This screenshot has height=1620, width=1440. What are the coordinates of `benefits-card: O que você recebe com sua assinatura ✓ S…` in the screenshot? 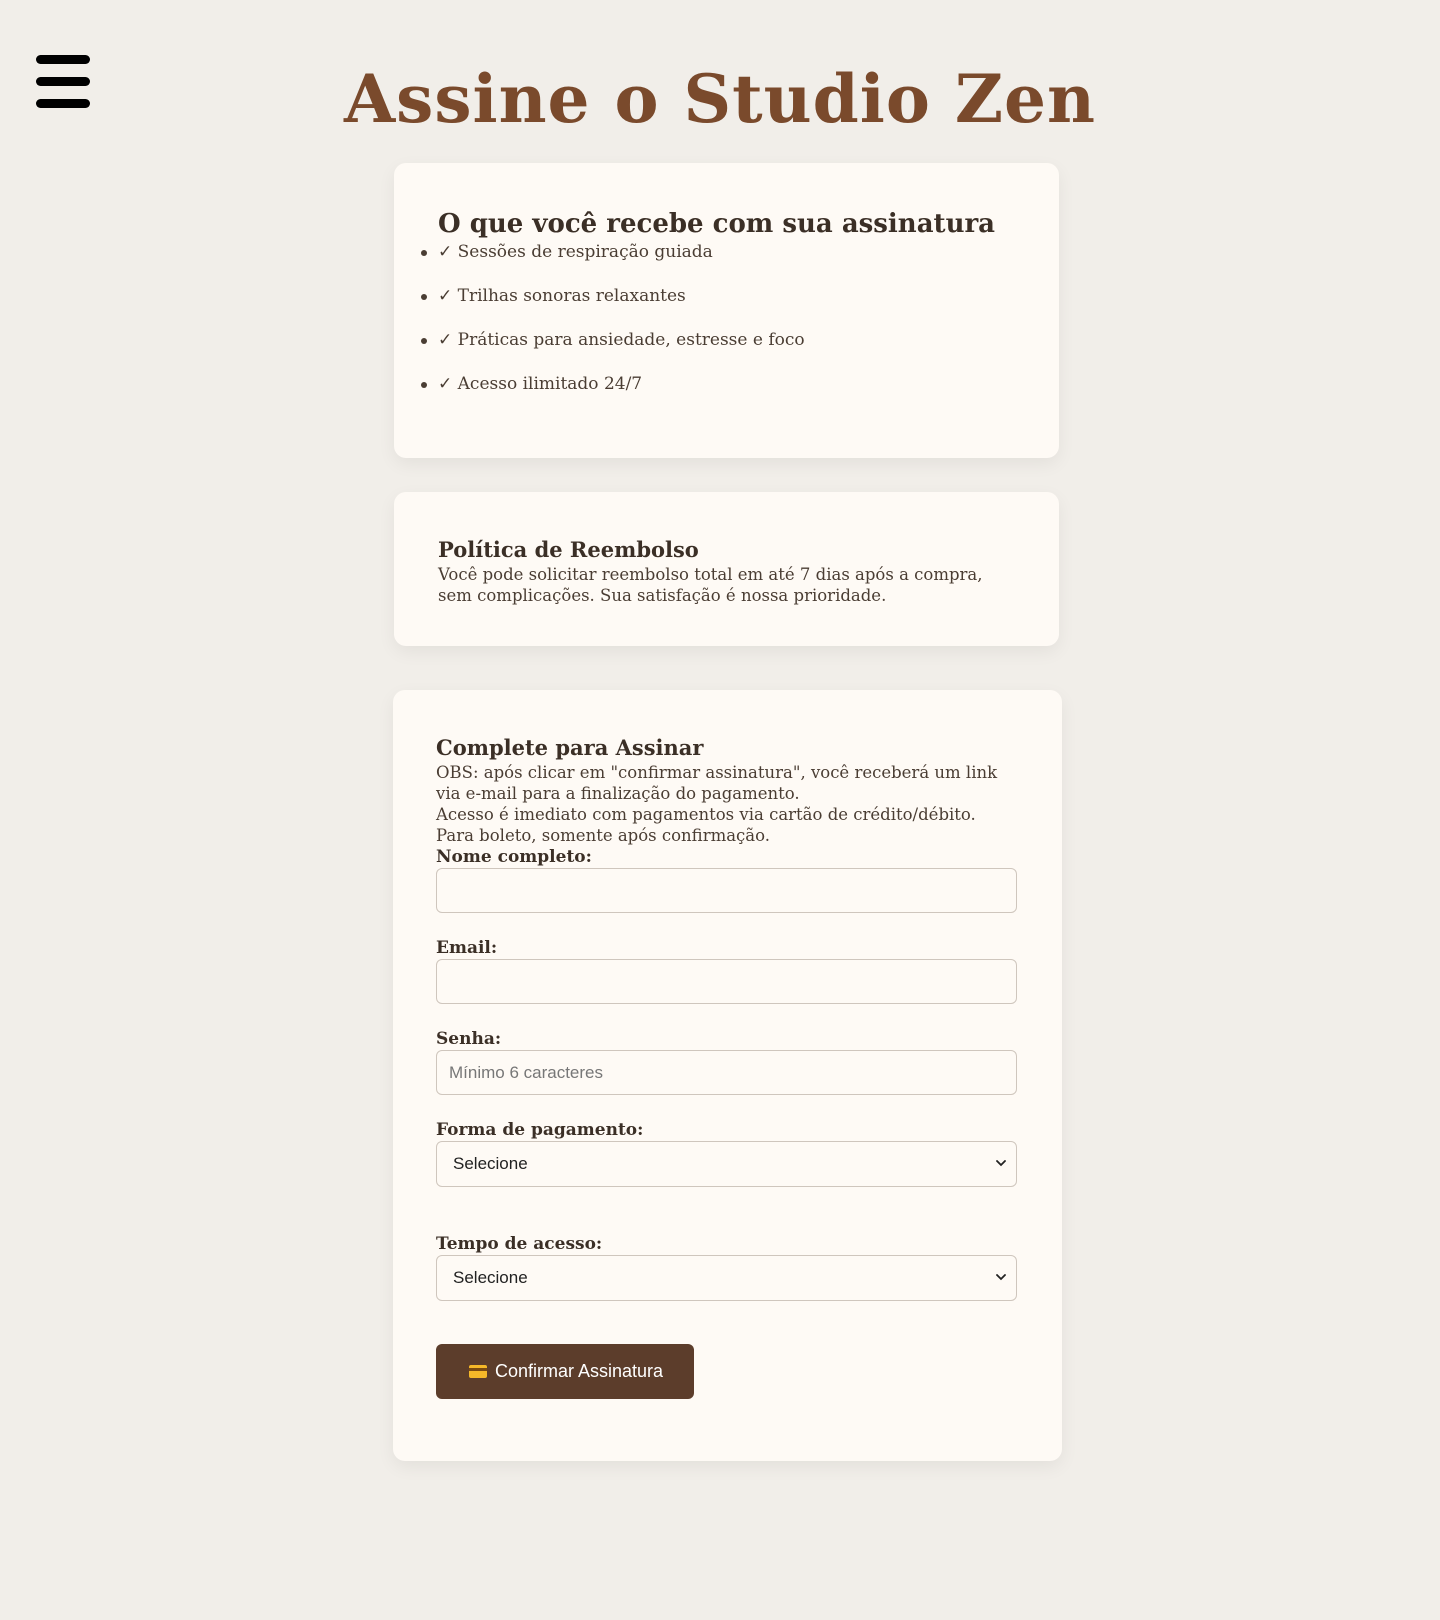 It's located at (726, 310).